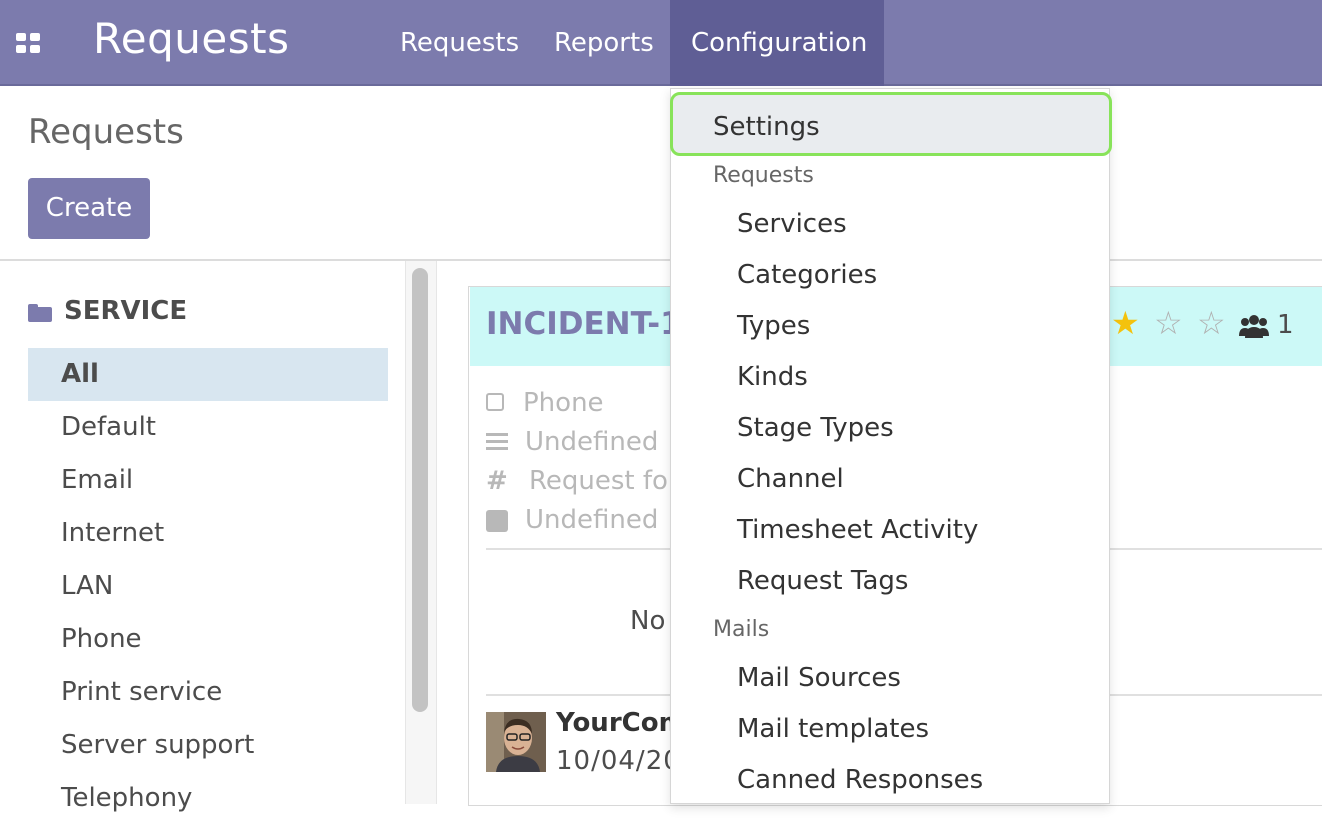  I want to click on service-filter-item: Print service, so click(208, 692).